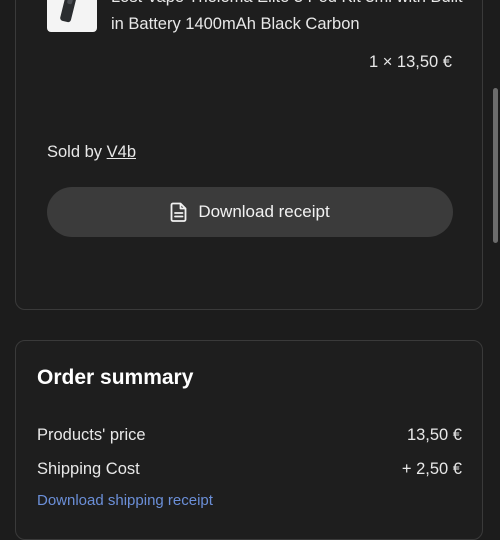 The height and width of the screenshot is (540, 500). What do you see at coordinates (179, 212) in the screenshot?
I see `document-icon` at bounding box center [179, 212].